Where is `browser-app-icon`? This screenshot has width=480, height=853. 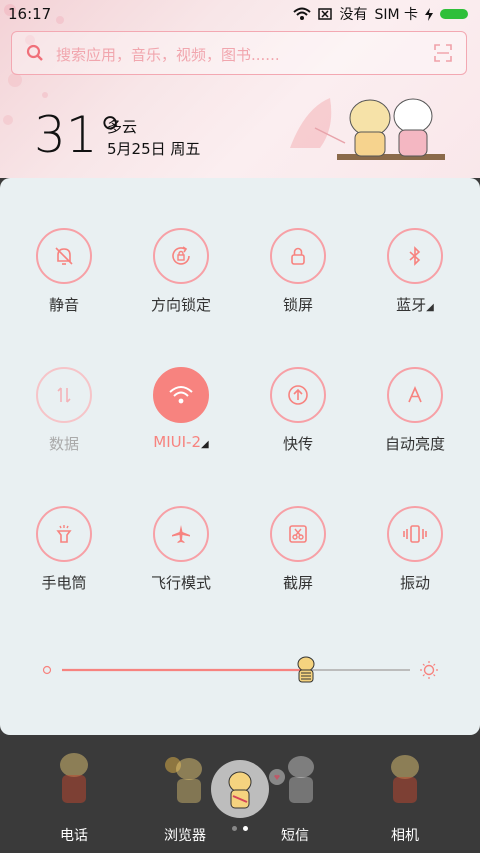 browser-app-icon is located at coordinates (183, 780).